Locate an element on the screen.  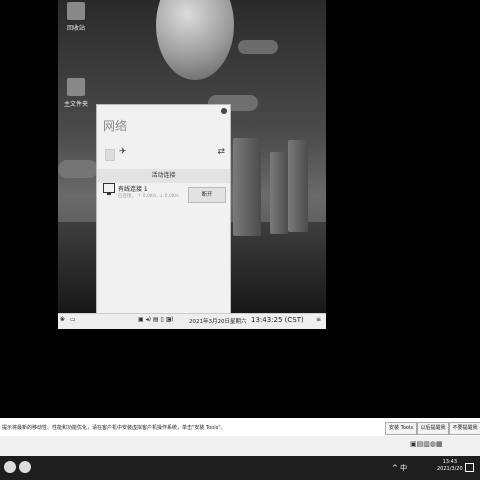
desktop-icon: ▭ is located at coordinates (73, 319).